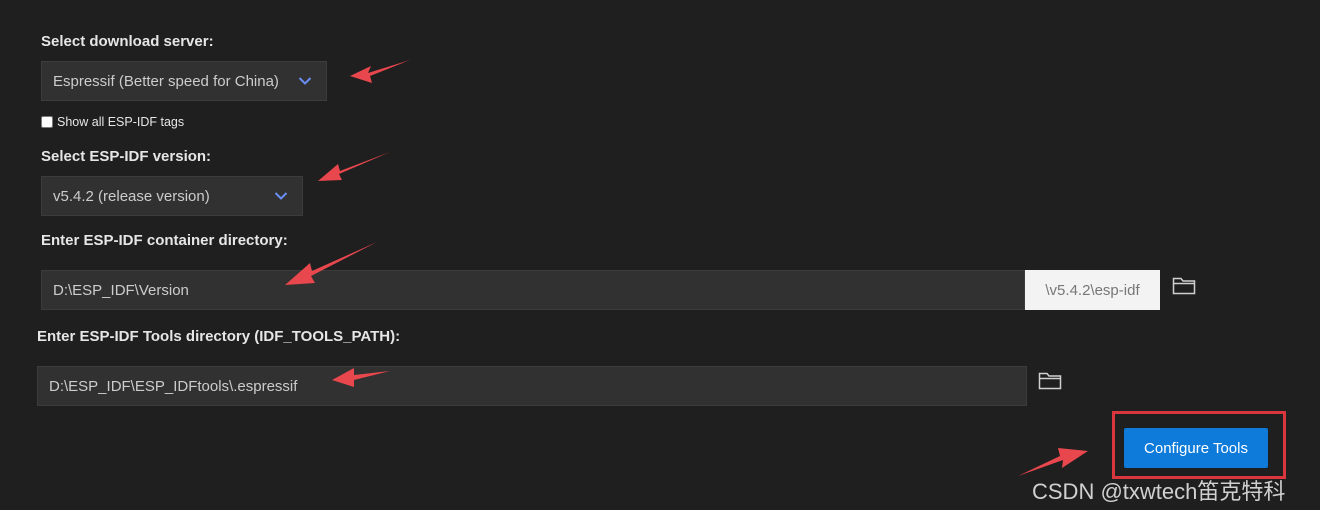  Describe the element at coordinates (164, 240) in the screenshot. I see `container-dir-label: Enter ESP-IDF container directory:` at that location.